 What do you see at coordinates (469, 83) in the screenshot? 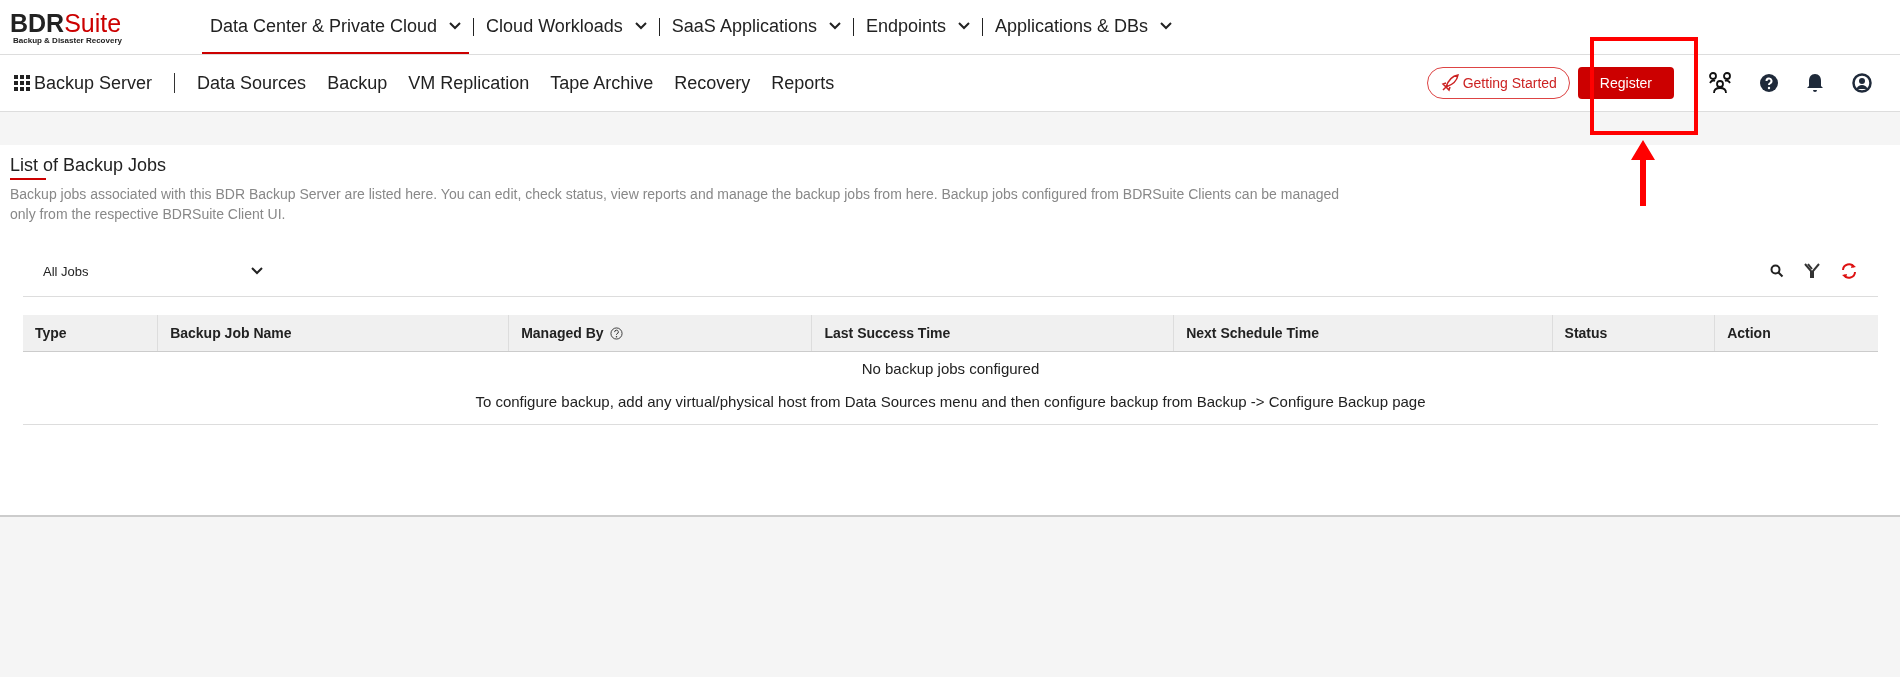
I see `sub-nav-link: VM Replication` at bounding box center [469, 83].